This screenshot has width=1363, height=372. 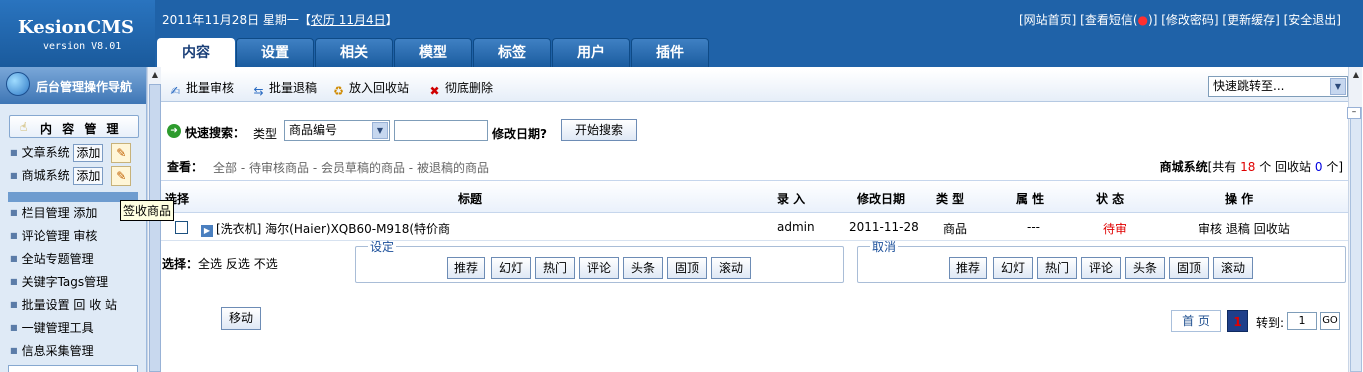 I want to click on special-manage-link: 全站专题管理, so click(x=58, y=259).